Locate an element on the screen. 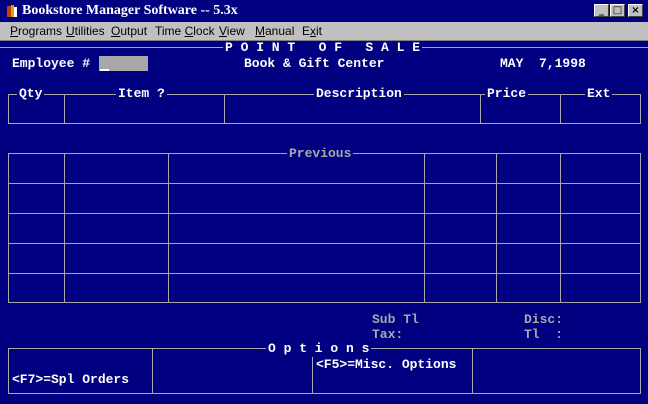 The height and width of the screenshot is (404, 648). previous-label: Previous is located at coordinates (320, 154).